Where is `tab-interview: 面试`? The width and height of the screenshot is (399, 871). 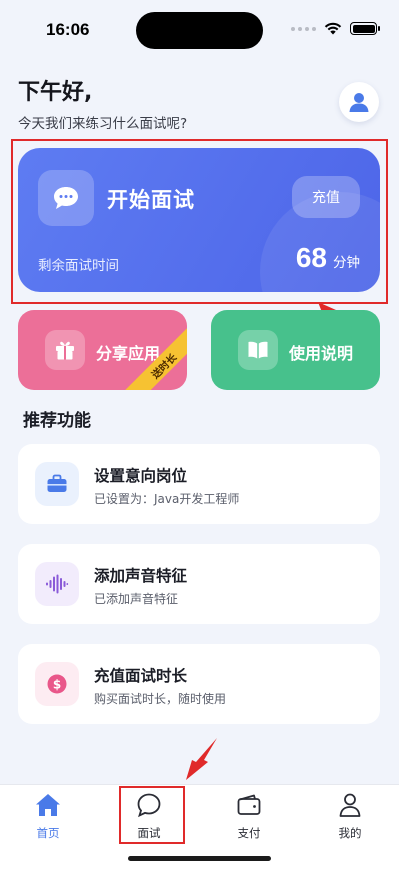
tab-interview: 面试 is located at coordinates (149, 815).